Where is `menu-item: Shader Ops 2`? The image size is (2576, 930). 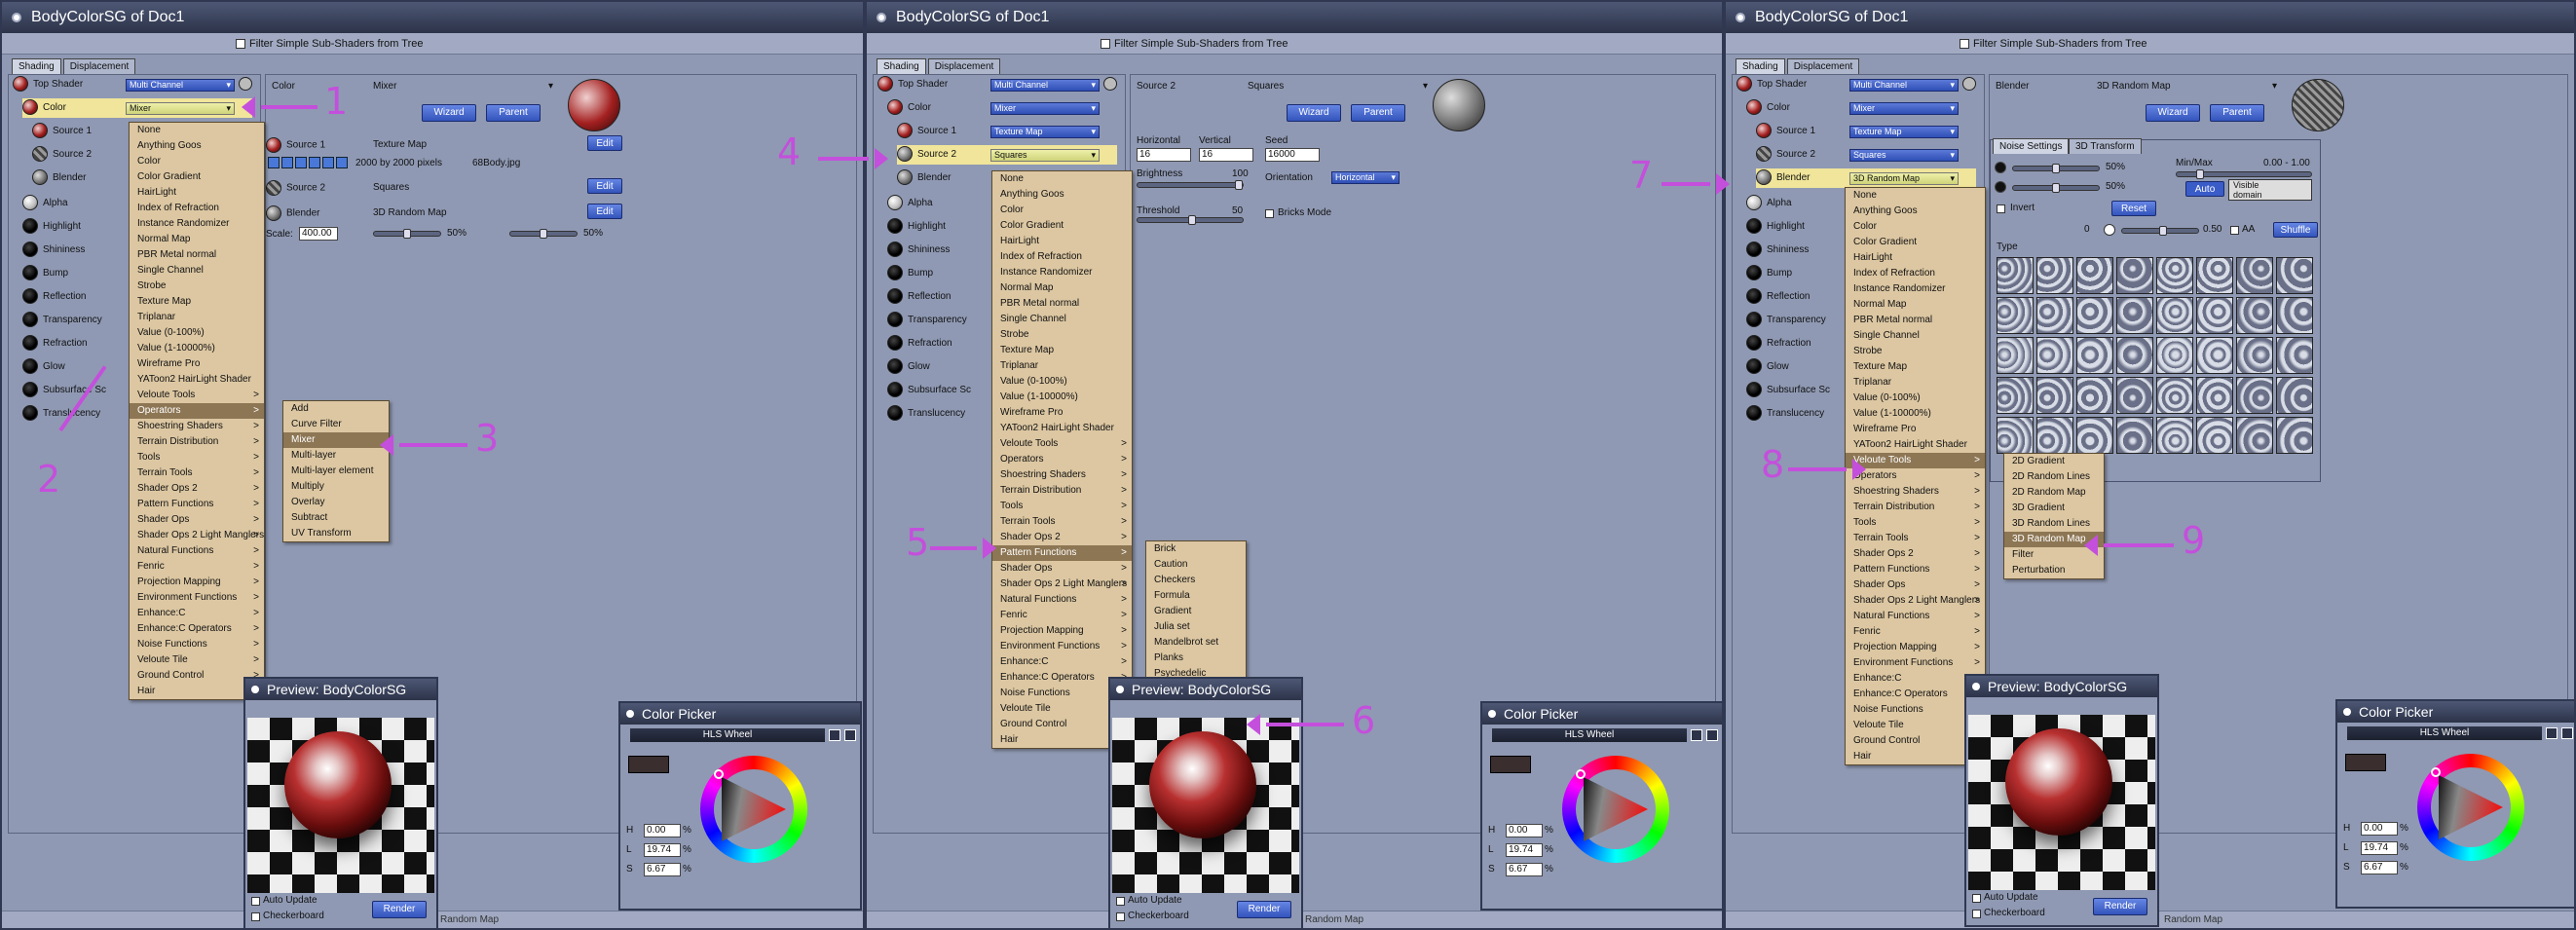 menu-item: Shader Ops 2 is located at coordinates (1062, 537).